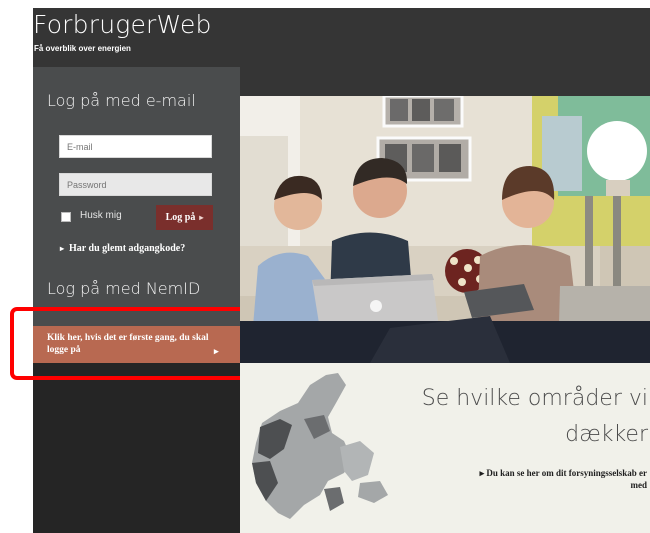 This screenshot has height=533, width=650. What do you see at coordinates (82, 48) in the screenshot?
I see `site-tagline: Få overblik over energien` at bounding box center [82, 48].